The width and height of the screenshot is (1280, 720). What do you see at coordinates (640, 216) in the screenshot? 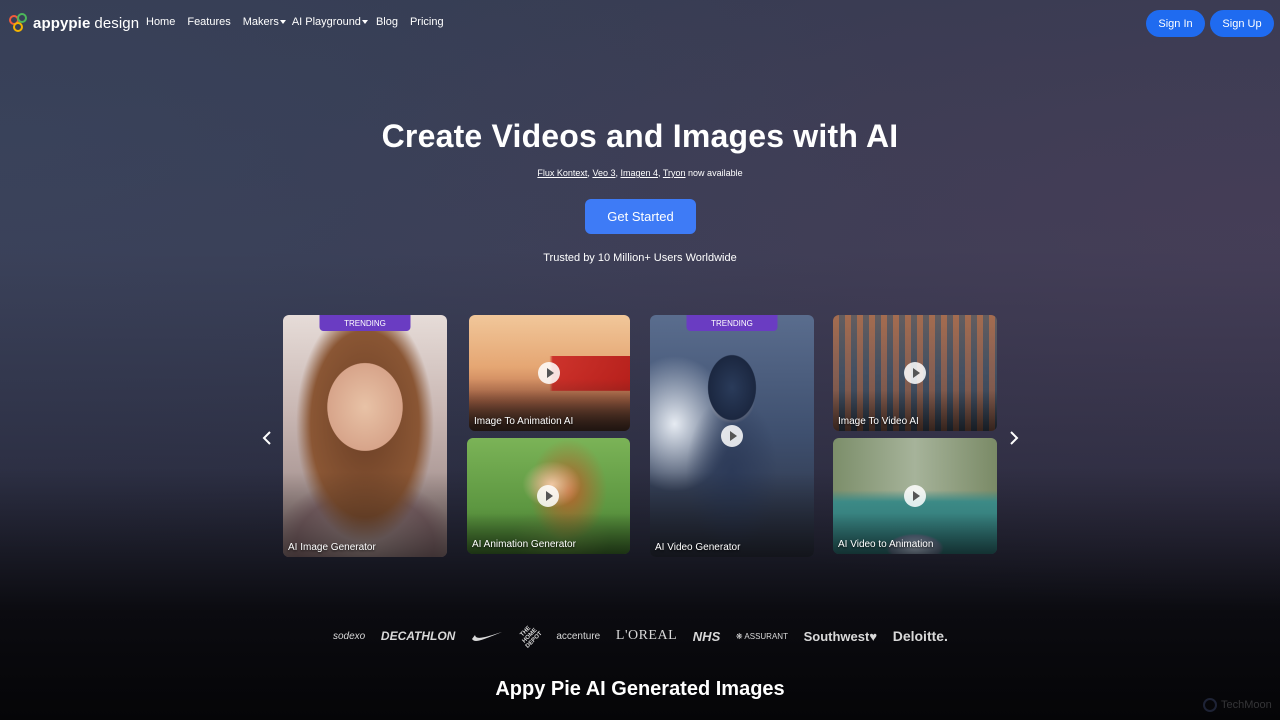
I see `get-started-button: Get Started` at bounding box center [640, 216].